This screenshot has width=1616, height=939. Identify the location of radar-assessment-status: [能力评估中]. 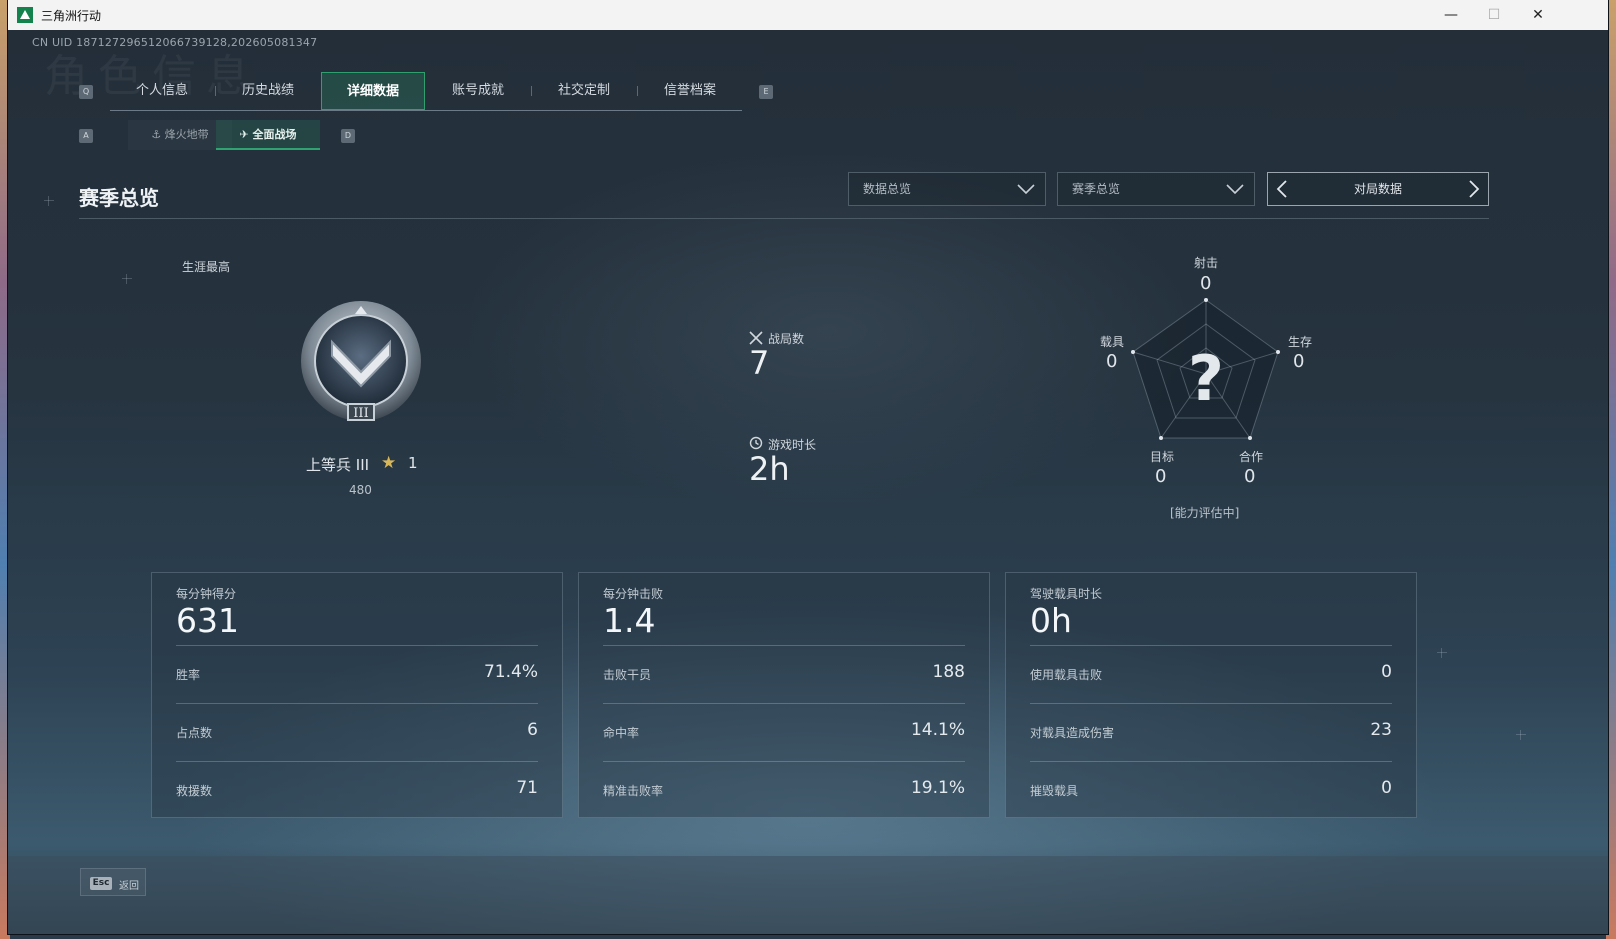
(1205, 513).